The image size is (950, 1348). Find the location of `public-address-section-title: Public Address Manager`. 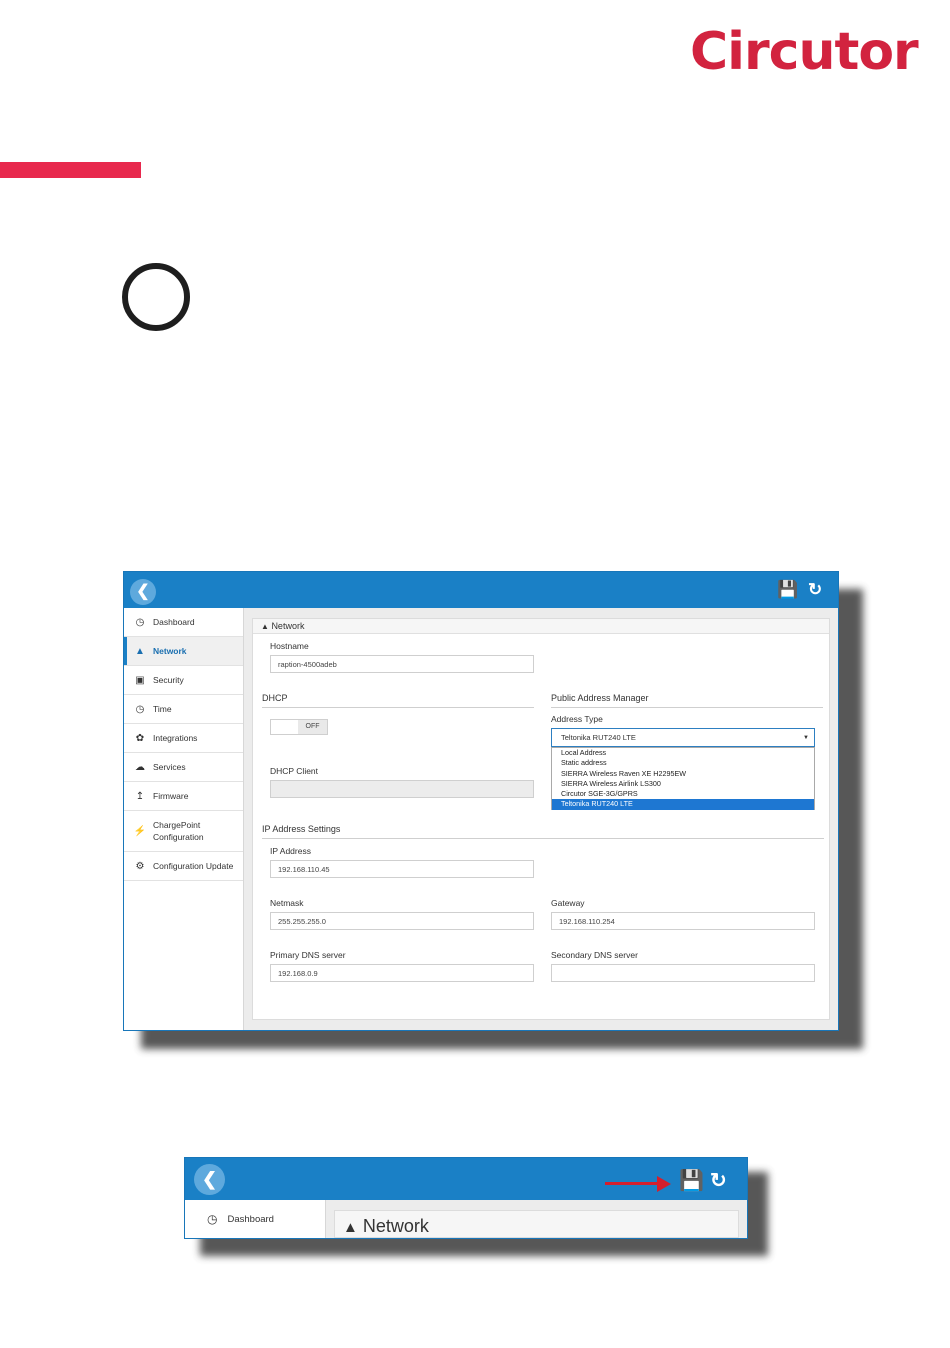

public-address-section-title: Public Address Manager is located at coordinates (600, 698).